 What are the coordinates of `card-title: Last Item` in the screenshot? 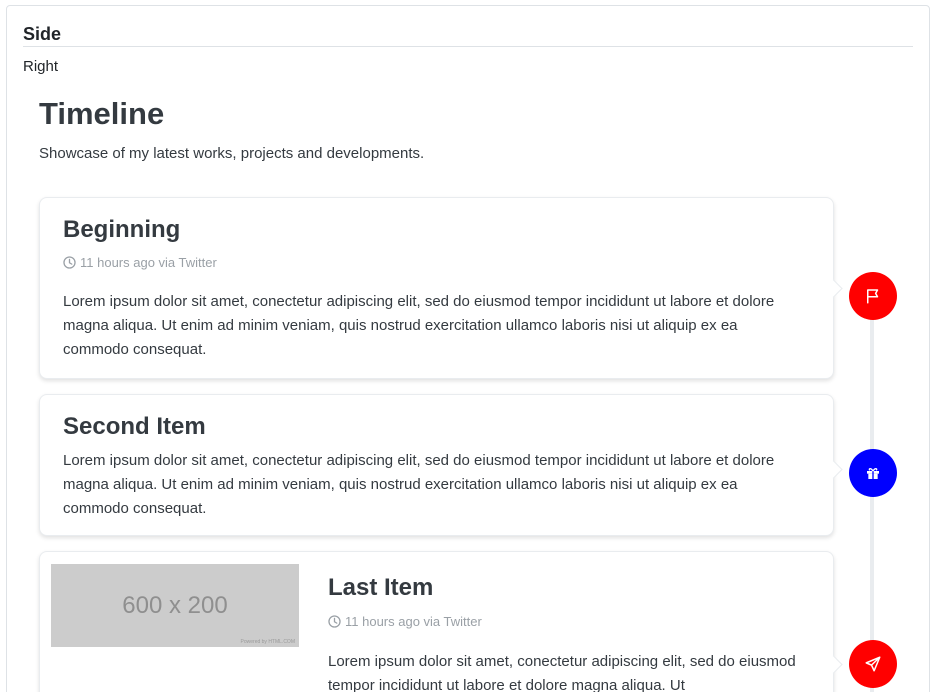 It's located at (381, 587).